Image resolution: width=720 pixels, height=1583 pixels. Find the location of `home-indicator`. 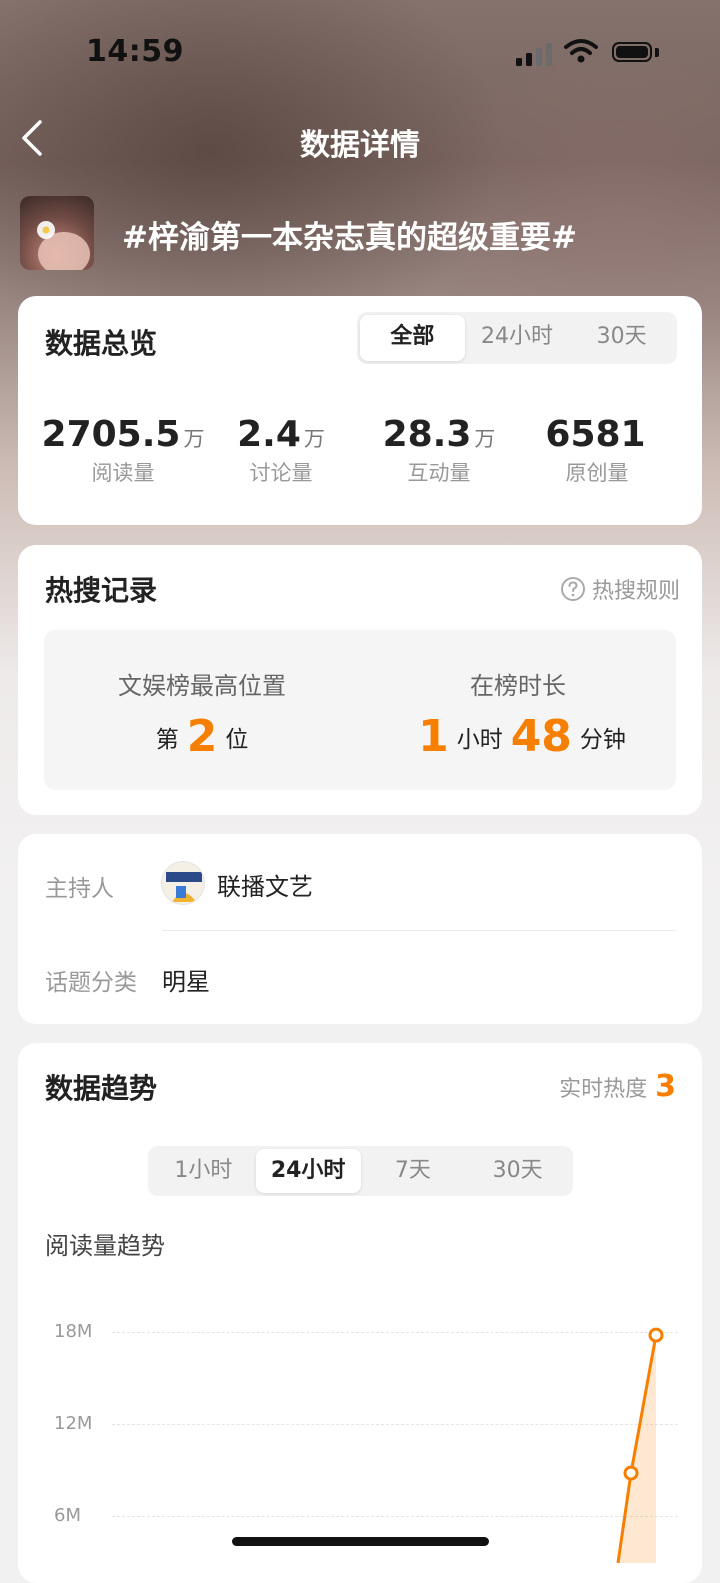

home-indicator is located at coordinates (360, 1541).